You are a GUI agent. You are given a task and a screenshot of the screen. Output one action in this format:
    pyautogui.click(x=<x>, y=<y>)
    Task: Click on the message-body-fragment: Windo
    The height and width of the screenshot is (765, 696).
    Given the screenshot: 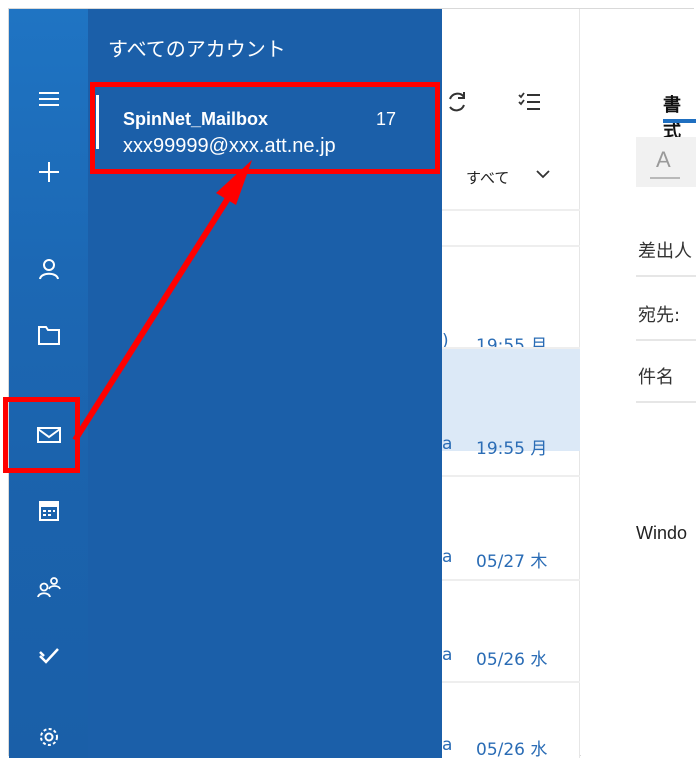 What is the action you would take?
    pyautogui.click(x=661, y=533)
    